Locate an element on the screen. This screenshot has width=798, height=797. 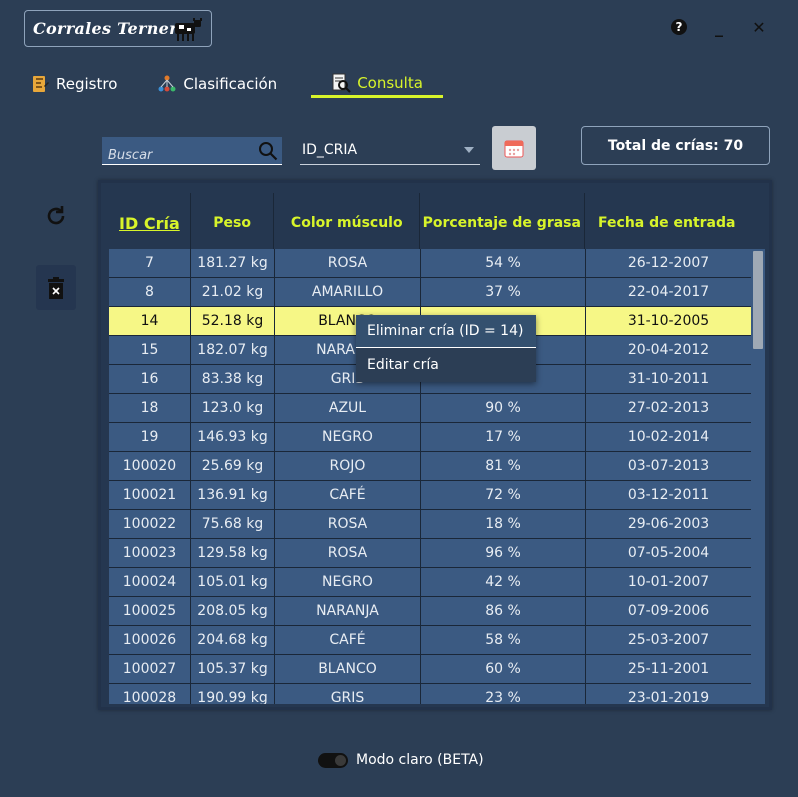
tab-registro: Registro is located at coordinates (73, 84).